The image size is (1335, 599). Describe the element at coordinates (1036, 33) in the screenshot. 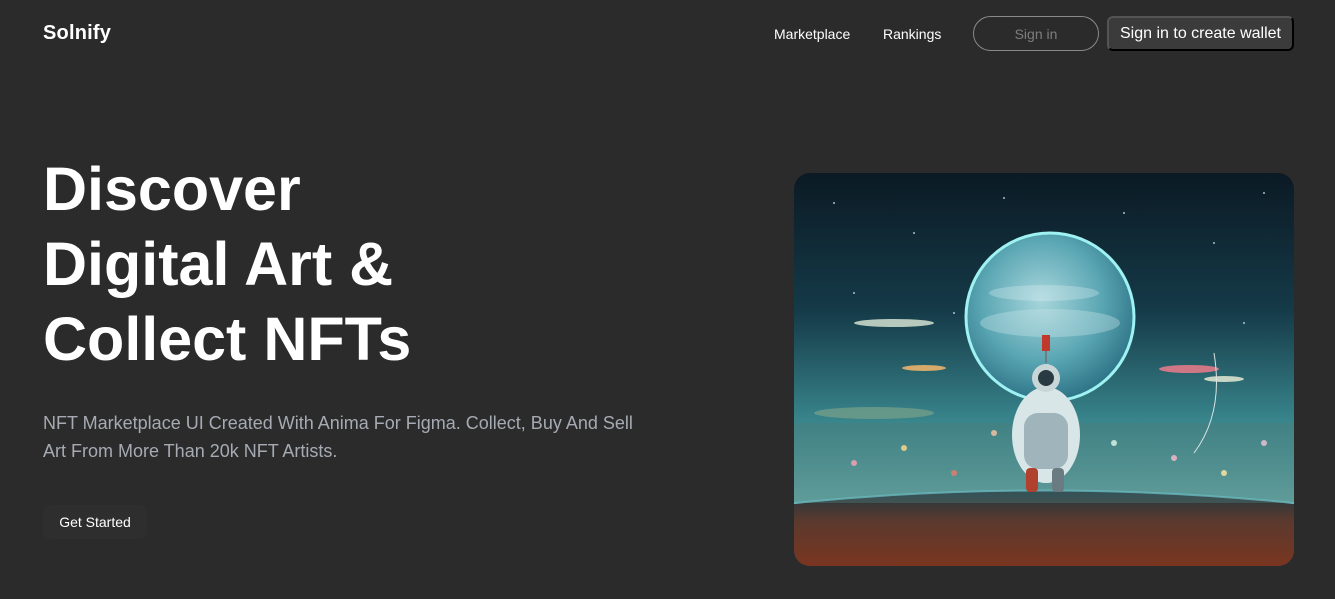

I see `sign-in-button: Sign in` at that location.